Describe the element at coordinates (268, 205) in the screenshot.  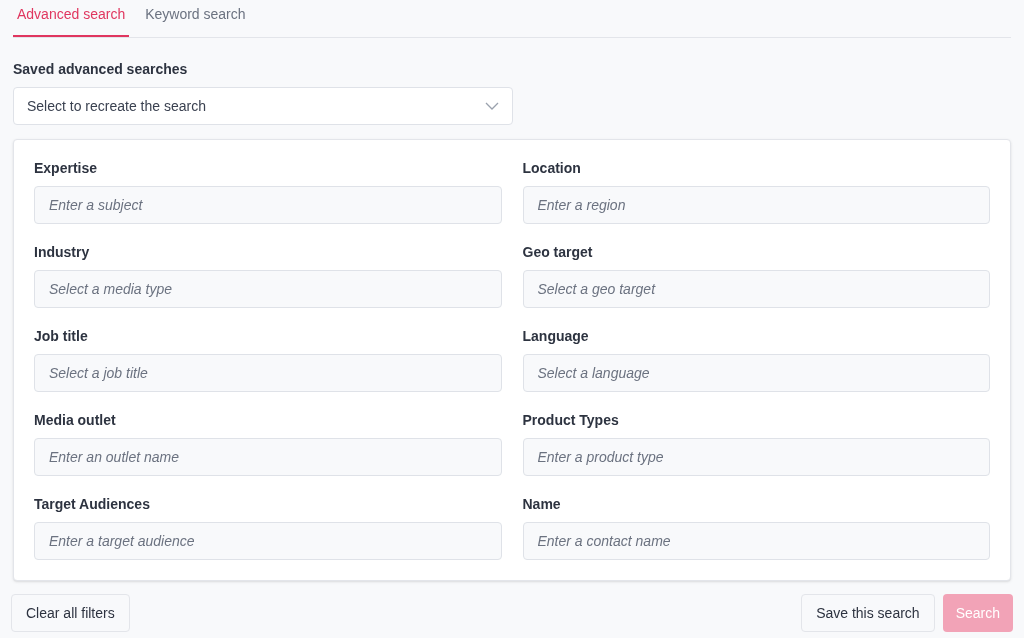
I see `input-field: Enter a subject` at that location.